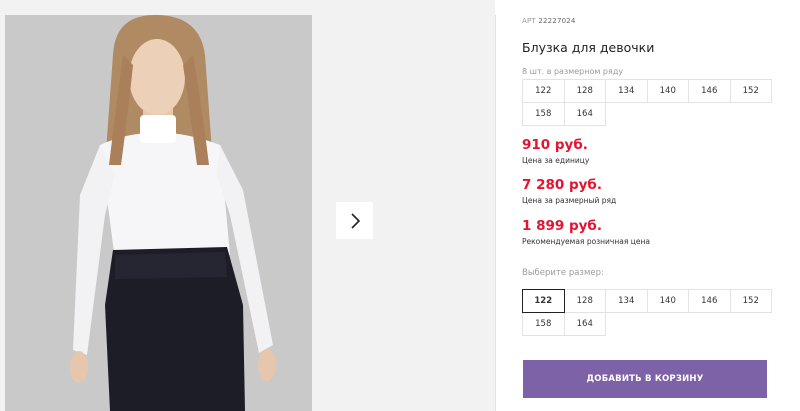 This screenshot has height=411, width=800. I want to click on size-option: 140, so click(667, 301).